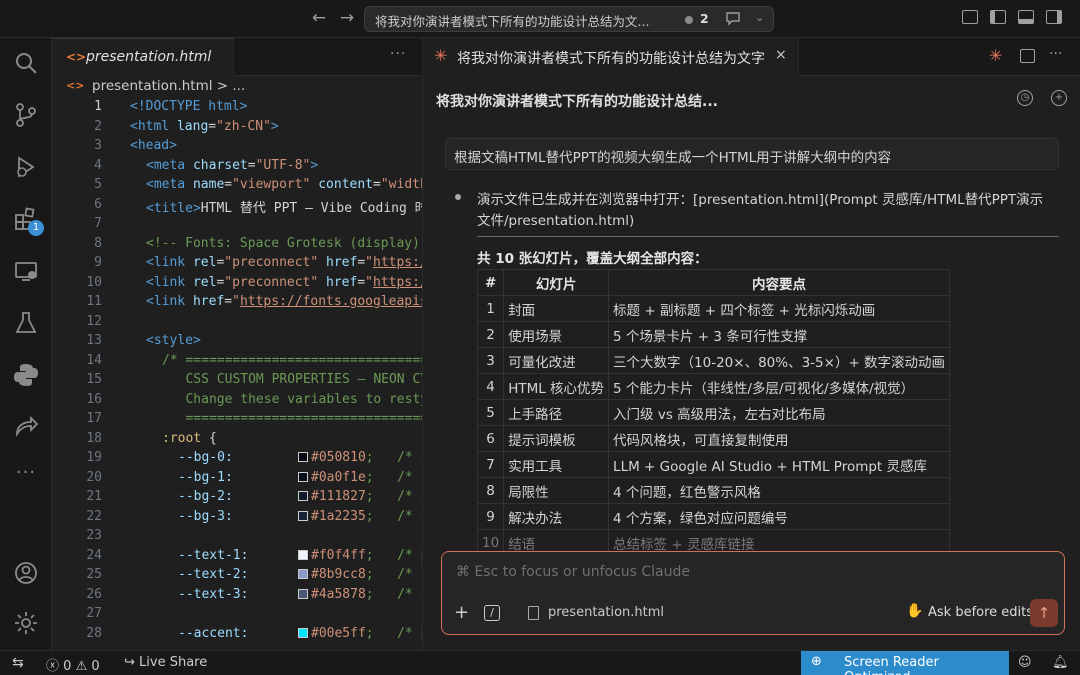  What do you see at coordinates (905, 663) in the screenshot?
I see `screen-reader-optimized-status: ⊕ Screen Reader Optimized` at bounding box center [905, 663].